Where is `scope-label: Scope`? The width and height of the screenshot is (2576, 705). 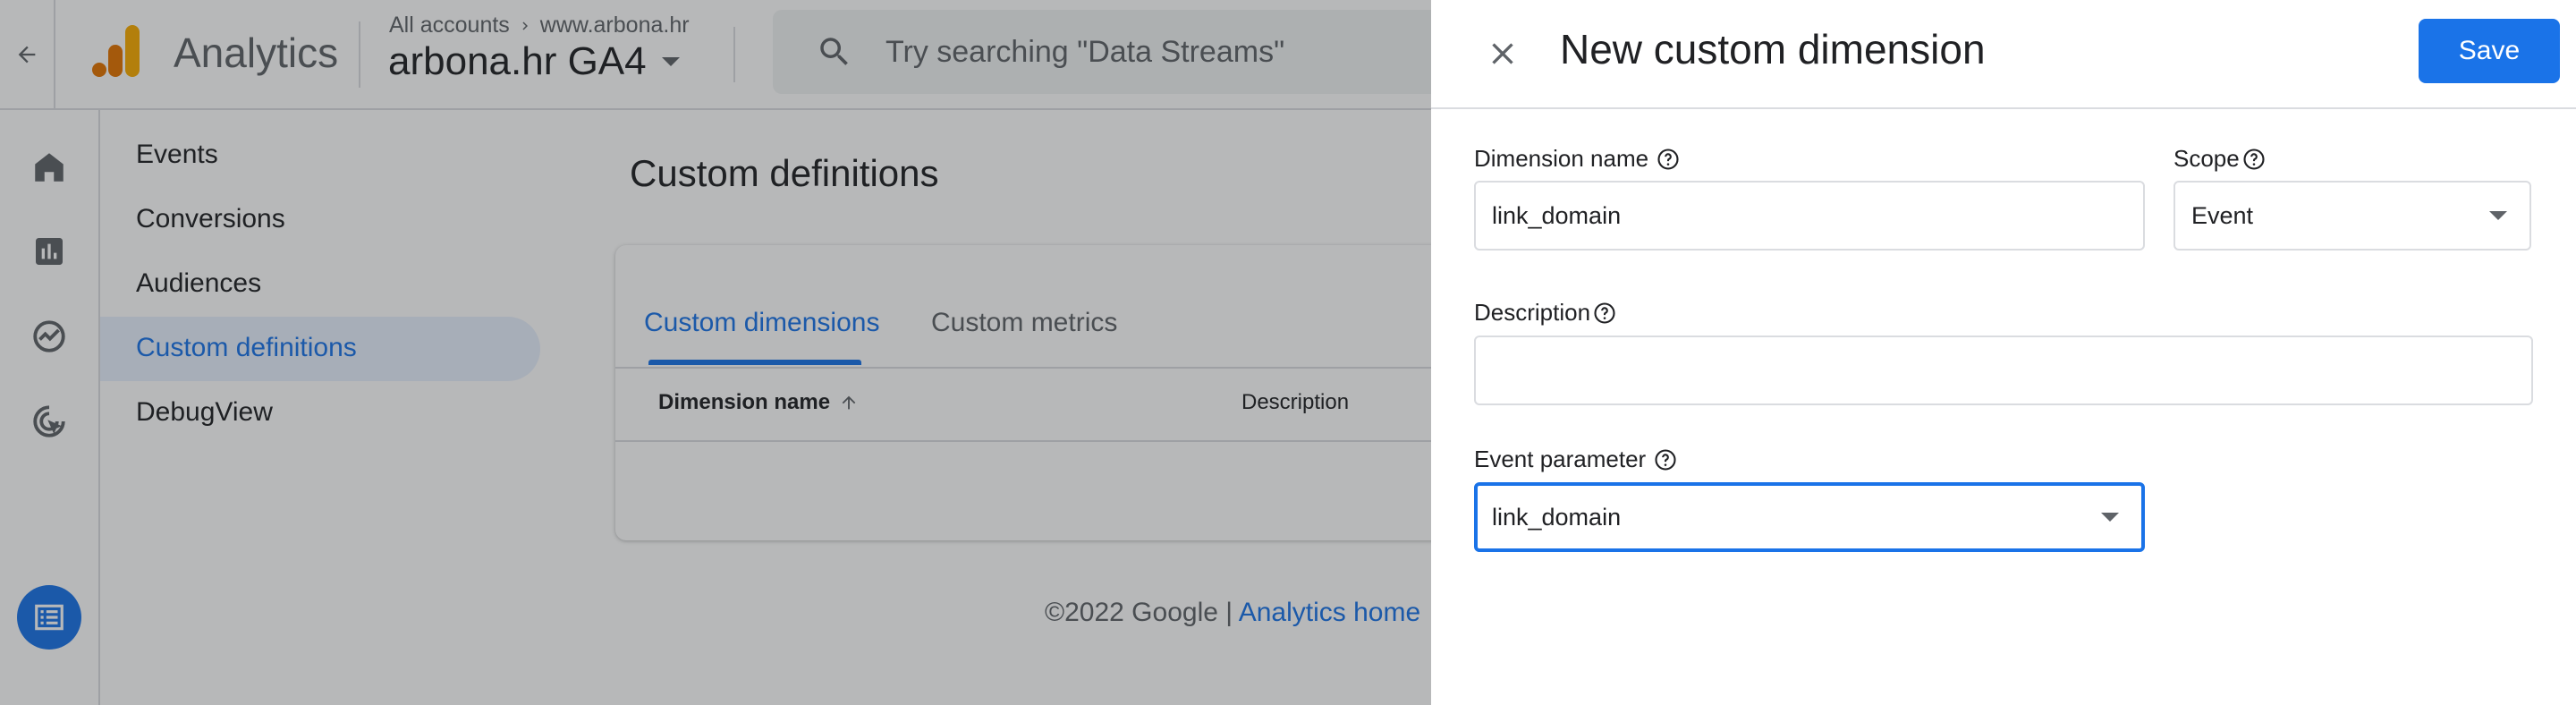 scope-label: Scope is located at coordinates (2220, 159).